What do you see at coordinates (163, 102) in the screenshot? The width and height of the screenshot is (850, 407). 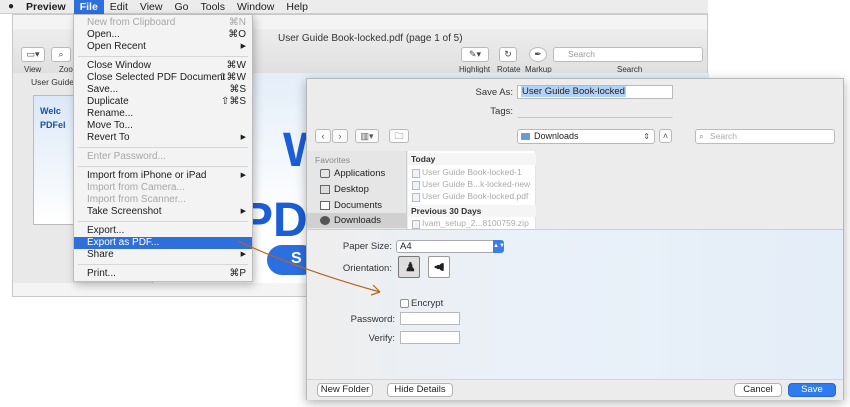 I see `menu-item-duplicate: Duplicate ⇧⌘S` at bounding box center [163, 102].